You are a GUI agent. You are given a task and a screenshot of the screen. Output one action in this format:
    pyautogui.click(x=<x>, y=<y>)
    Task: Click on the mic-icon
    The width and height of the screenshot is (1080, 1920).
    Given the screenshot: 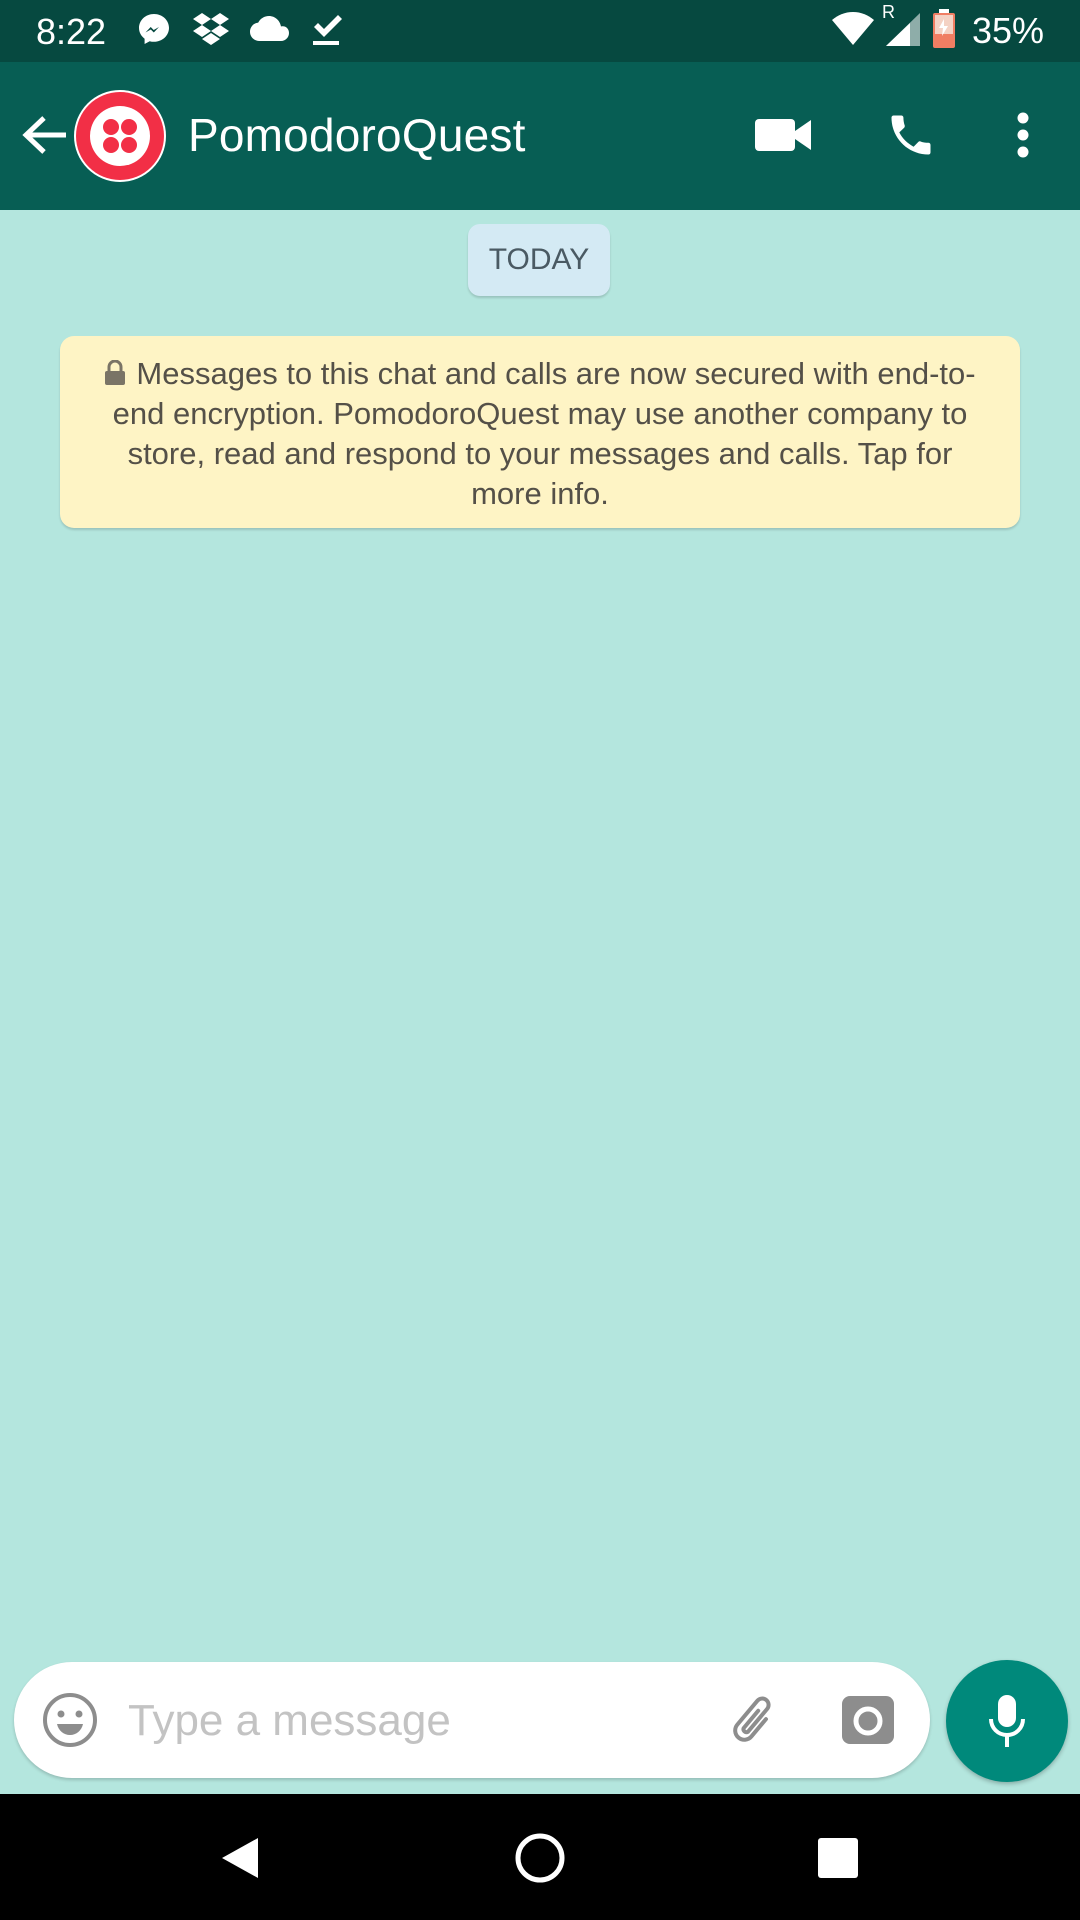 What is the action you would take?
    pyautogui.click(x=1007, y=1721)
    